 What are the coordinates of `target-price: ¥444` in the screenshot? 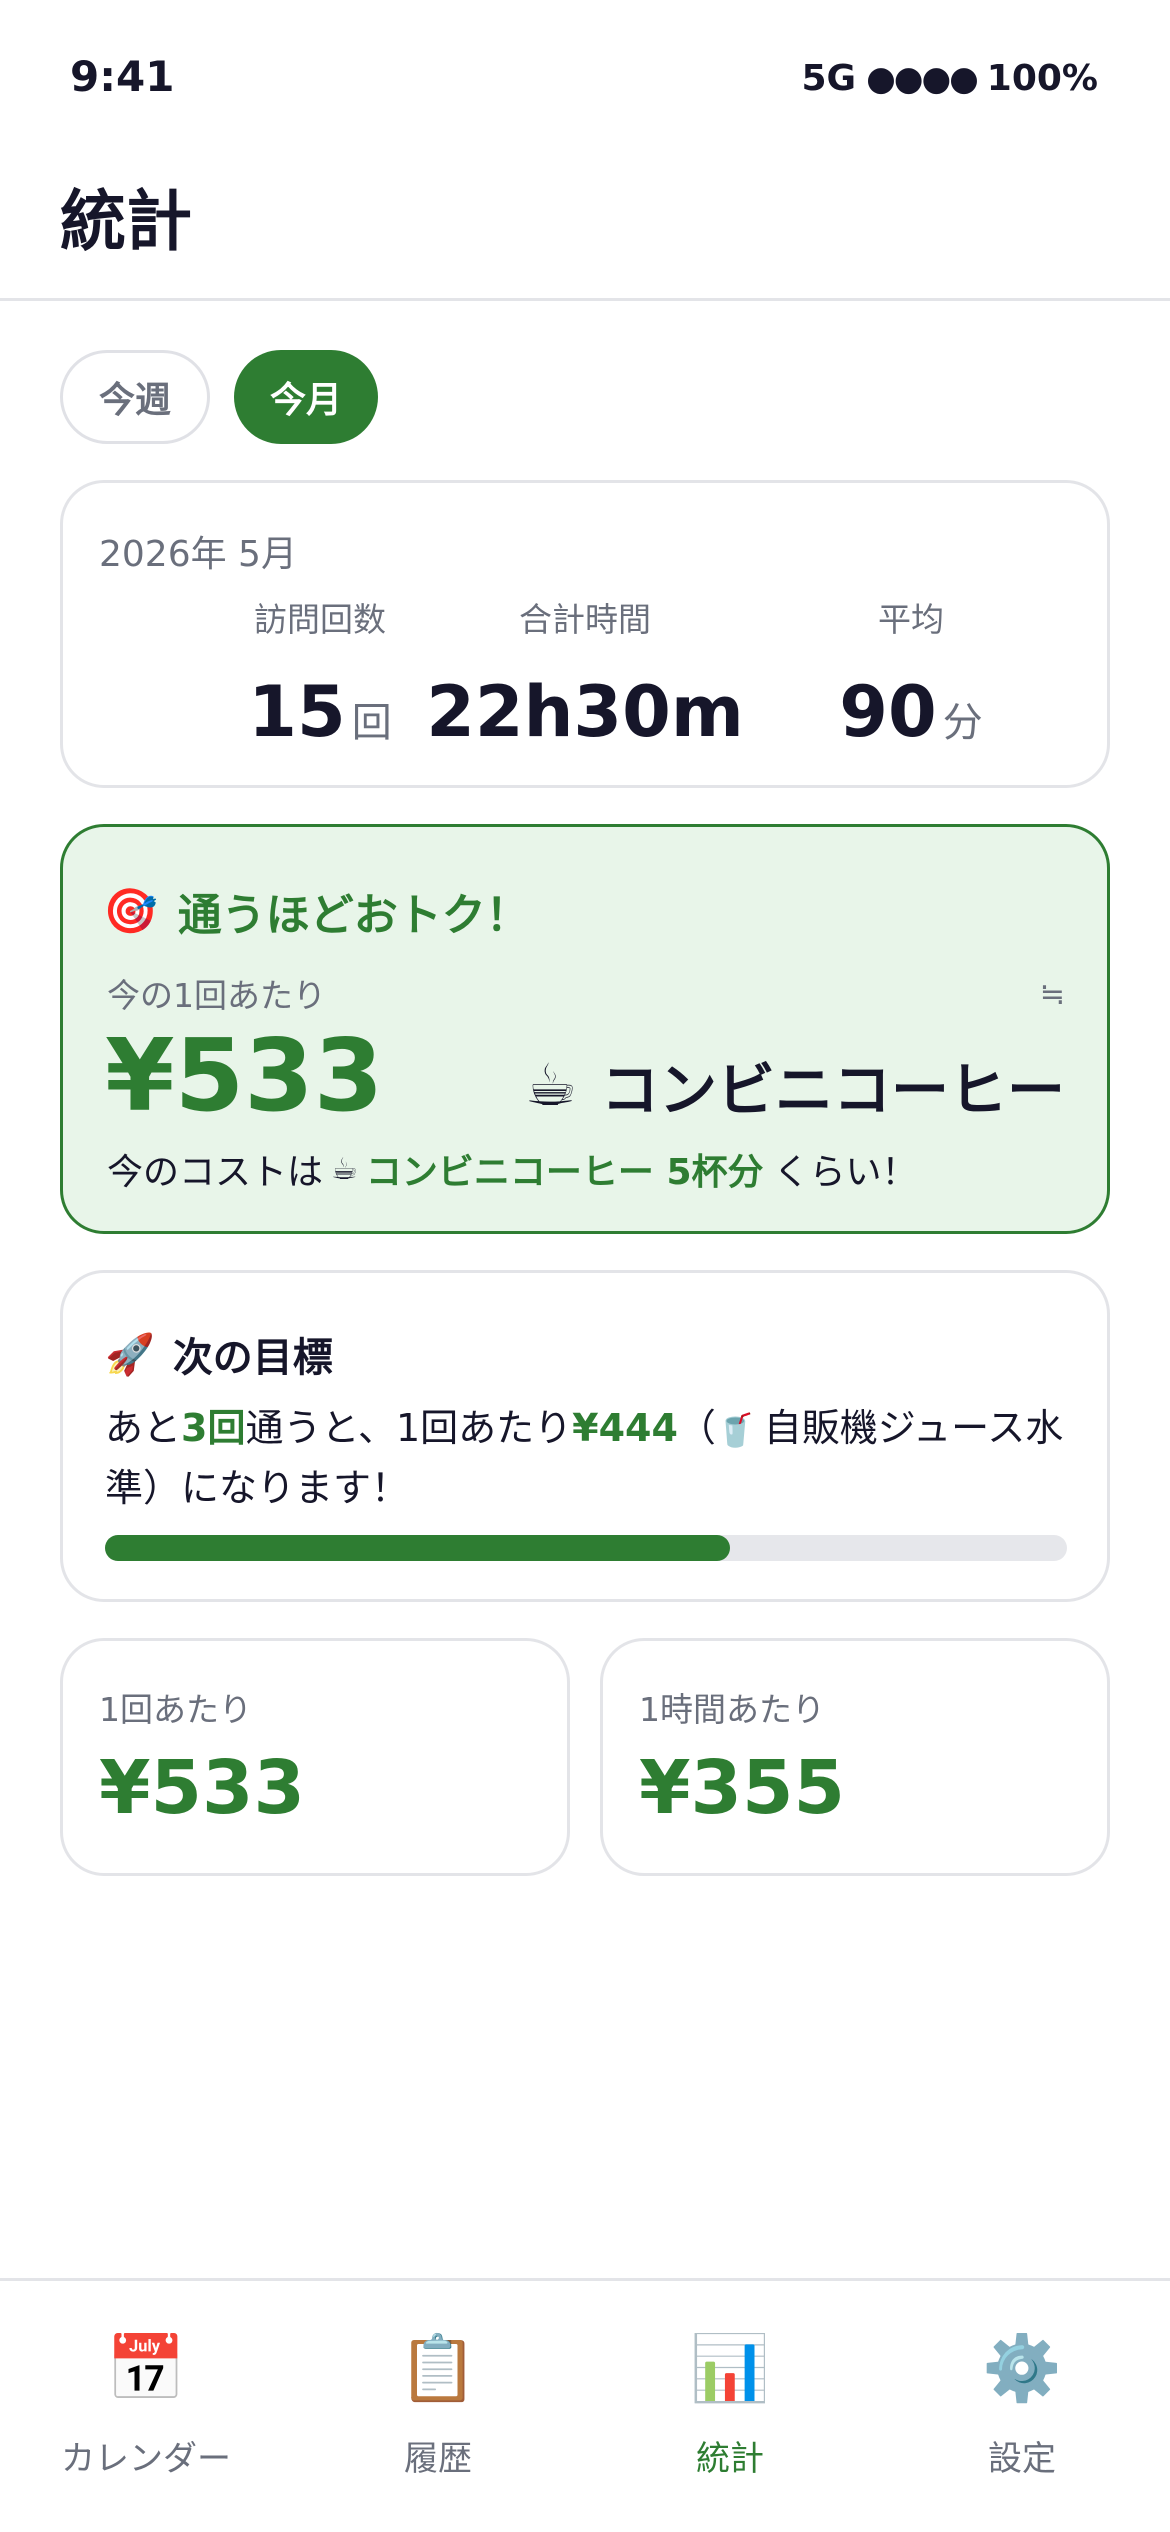 It's located at (625, 1428).